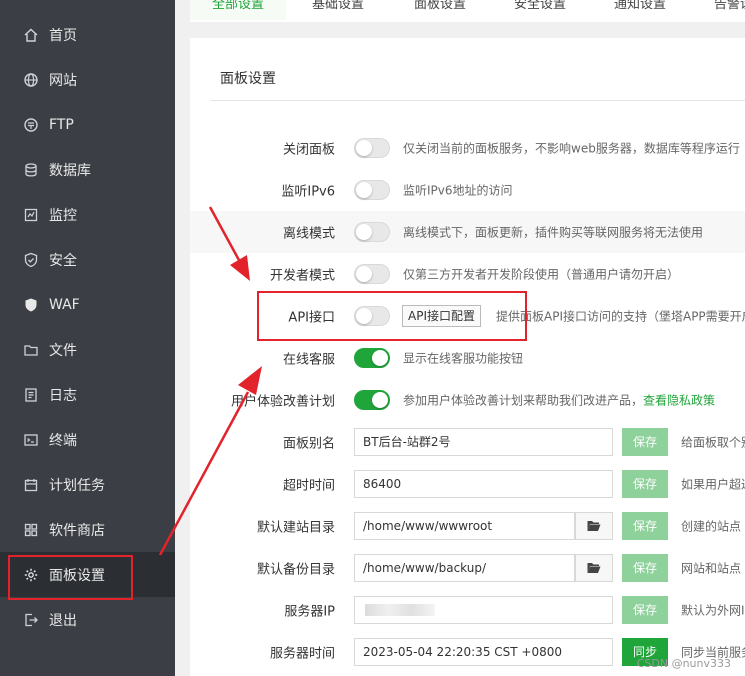 The image size is (745, 676). What do you see at coordinates (372, 190) in the screenshot?
I see `ipv6-toggle` at bounding box center [372, 190].